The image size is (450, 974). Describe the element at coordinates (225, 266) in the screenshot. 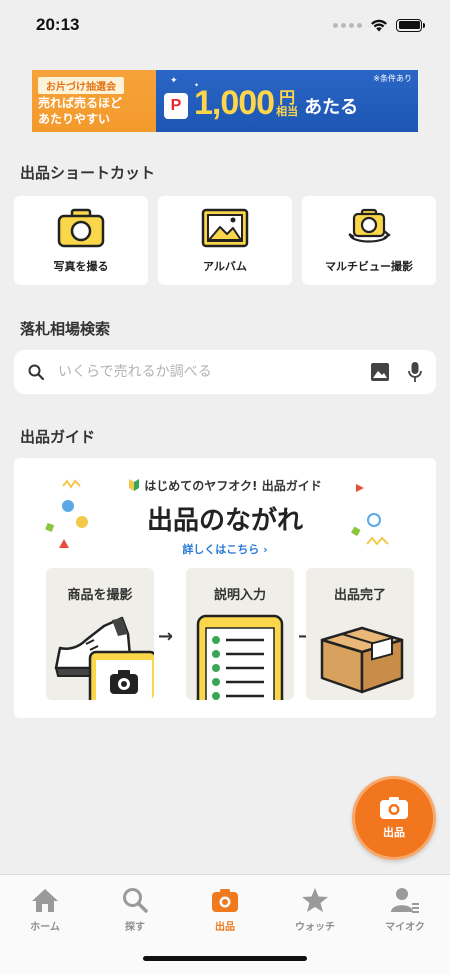

I see `shortcut-label: アルバム` at that location.